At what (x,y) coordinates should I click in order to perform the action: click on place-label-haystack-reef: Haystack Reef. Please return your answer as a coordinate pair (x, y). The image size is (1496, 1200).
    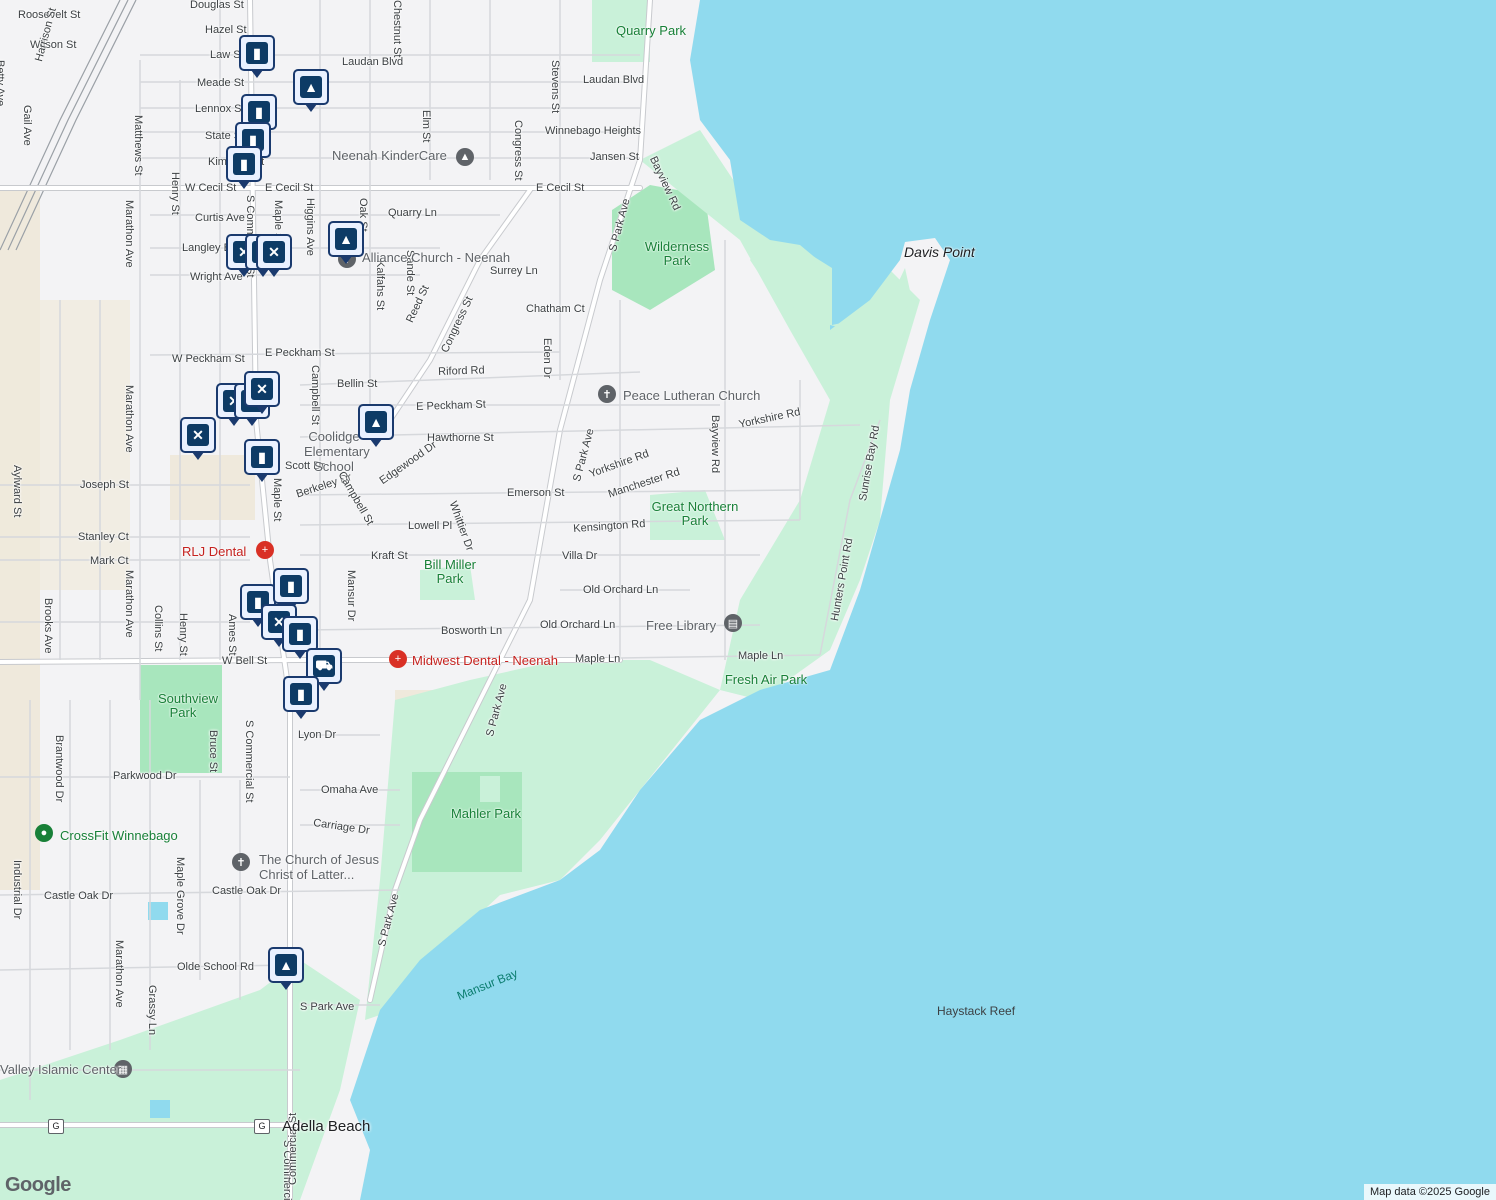
    Looking at the image, I should click on (976, 1011).